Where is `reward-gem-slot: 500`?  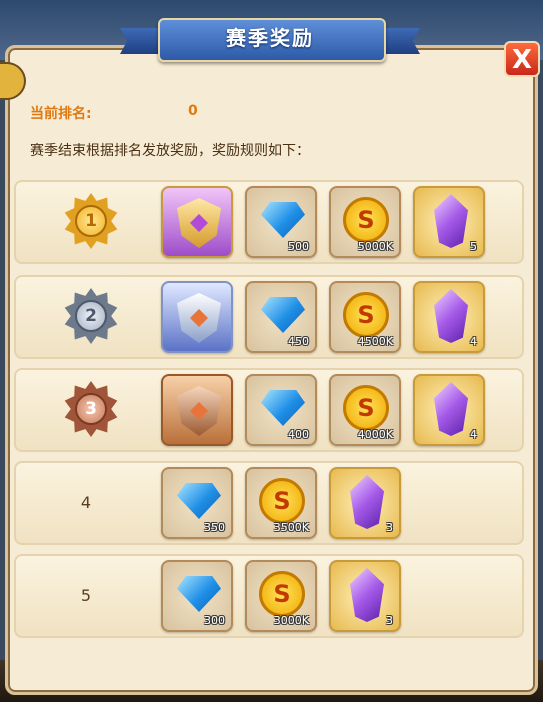 reward-gem-slot: 500 is located at coordinates (281, 222).